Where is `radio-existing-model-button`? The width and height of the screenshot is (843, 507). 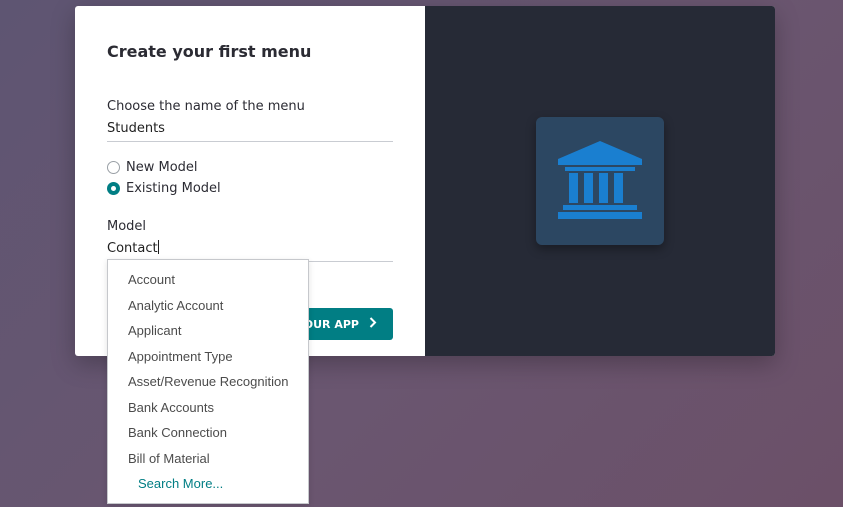 radio-existing-model-button is located at coordinates (113, 188).